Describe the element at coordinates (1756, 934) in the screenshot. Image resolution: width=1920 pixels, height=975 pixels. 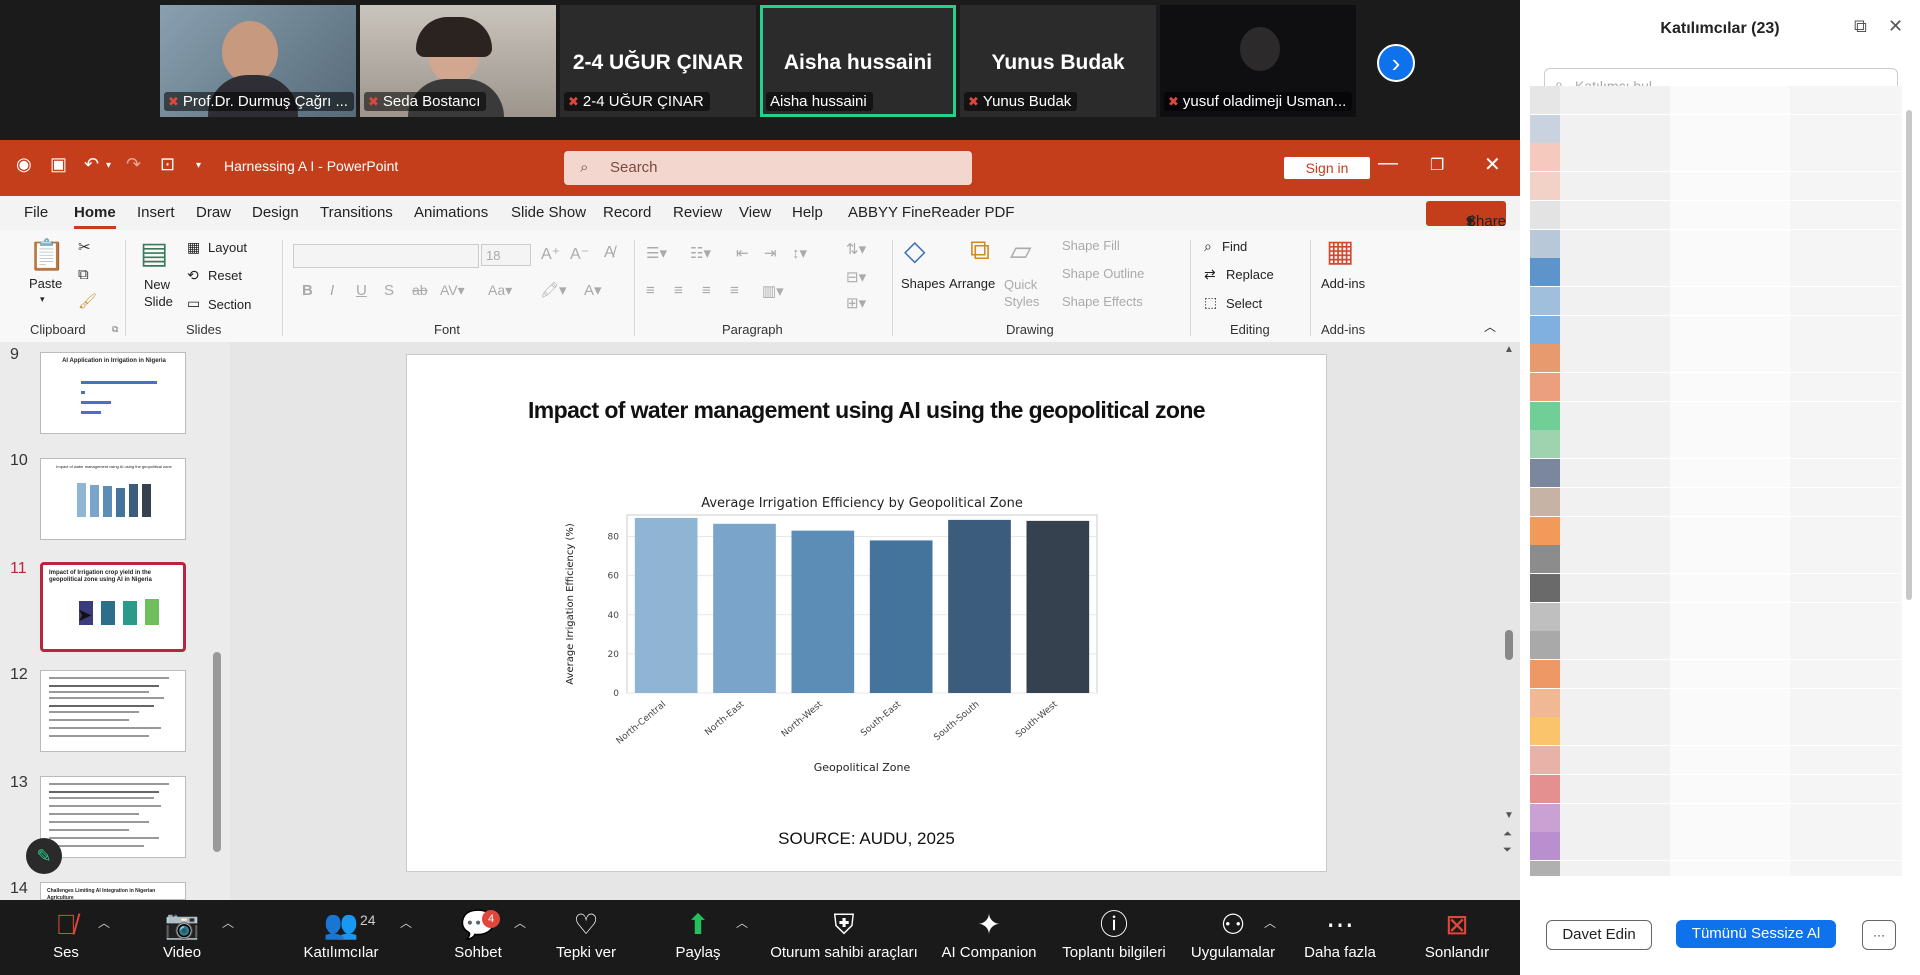
I see `mute-all-button: Tümünü Sessize Al` at that location.